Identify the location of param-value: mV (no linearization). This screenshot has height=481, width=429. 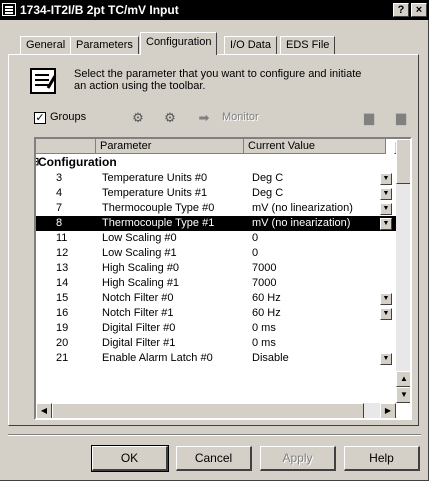
(302, 208).